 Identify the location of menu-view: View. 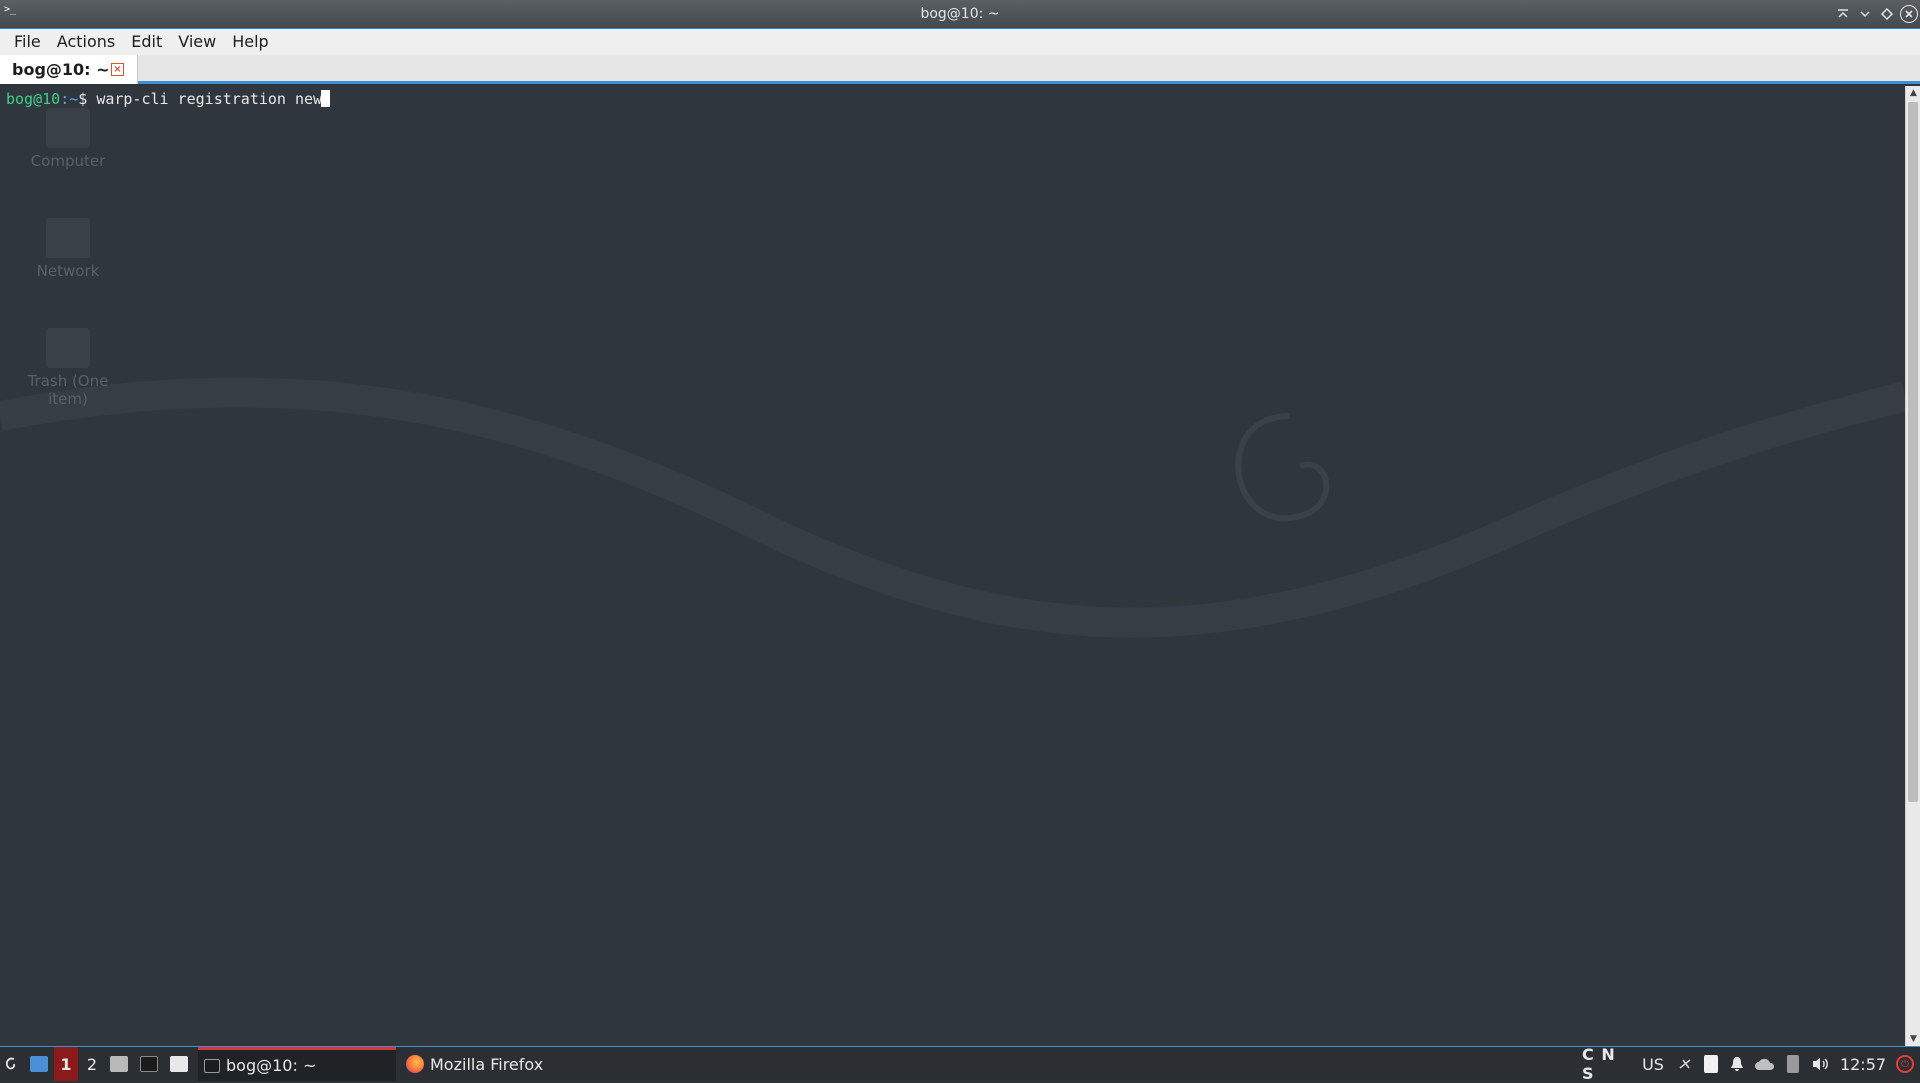
(197, 42).